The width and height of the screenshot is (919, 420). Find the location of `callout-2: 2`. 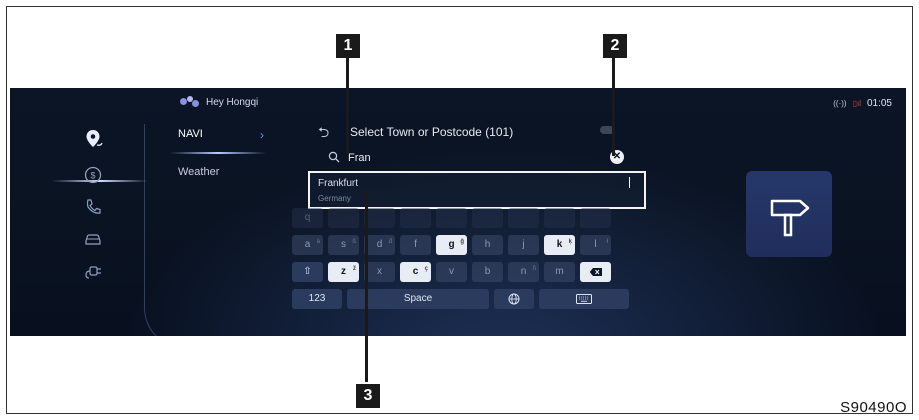

callout-2: 2 is located at coordinates (615, 46).